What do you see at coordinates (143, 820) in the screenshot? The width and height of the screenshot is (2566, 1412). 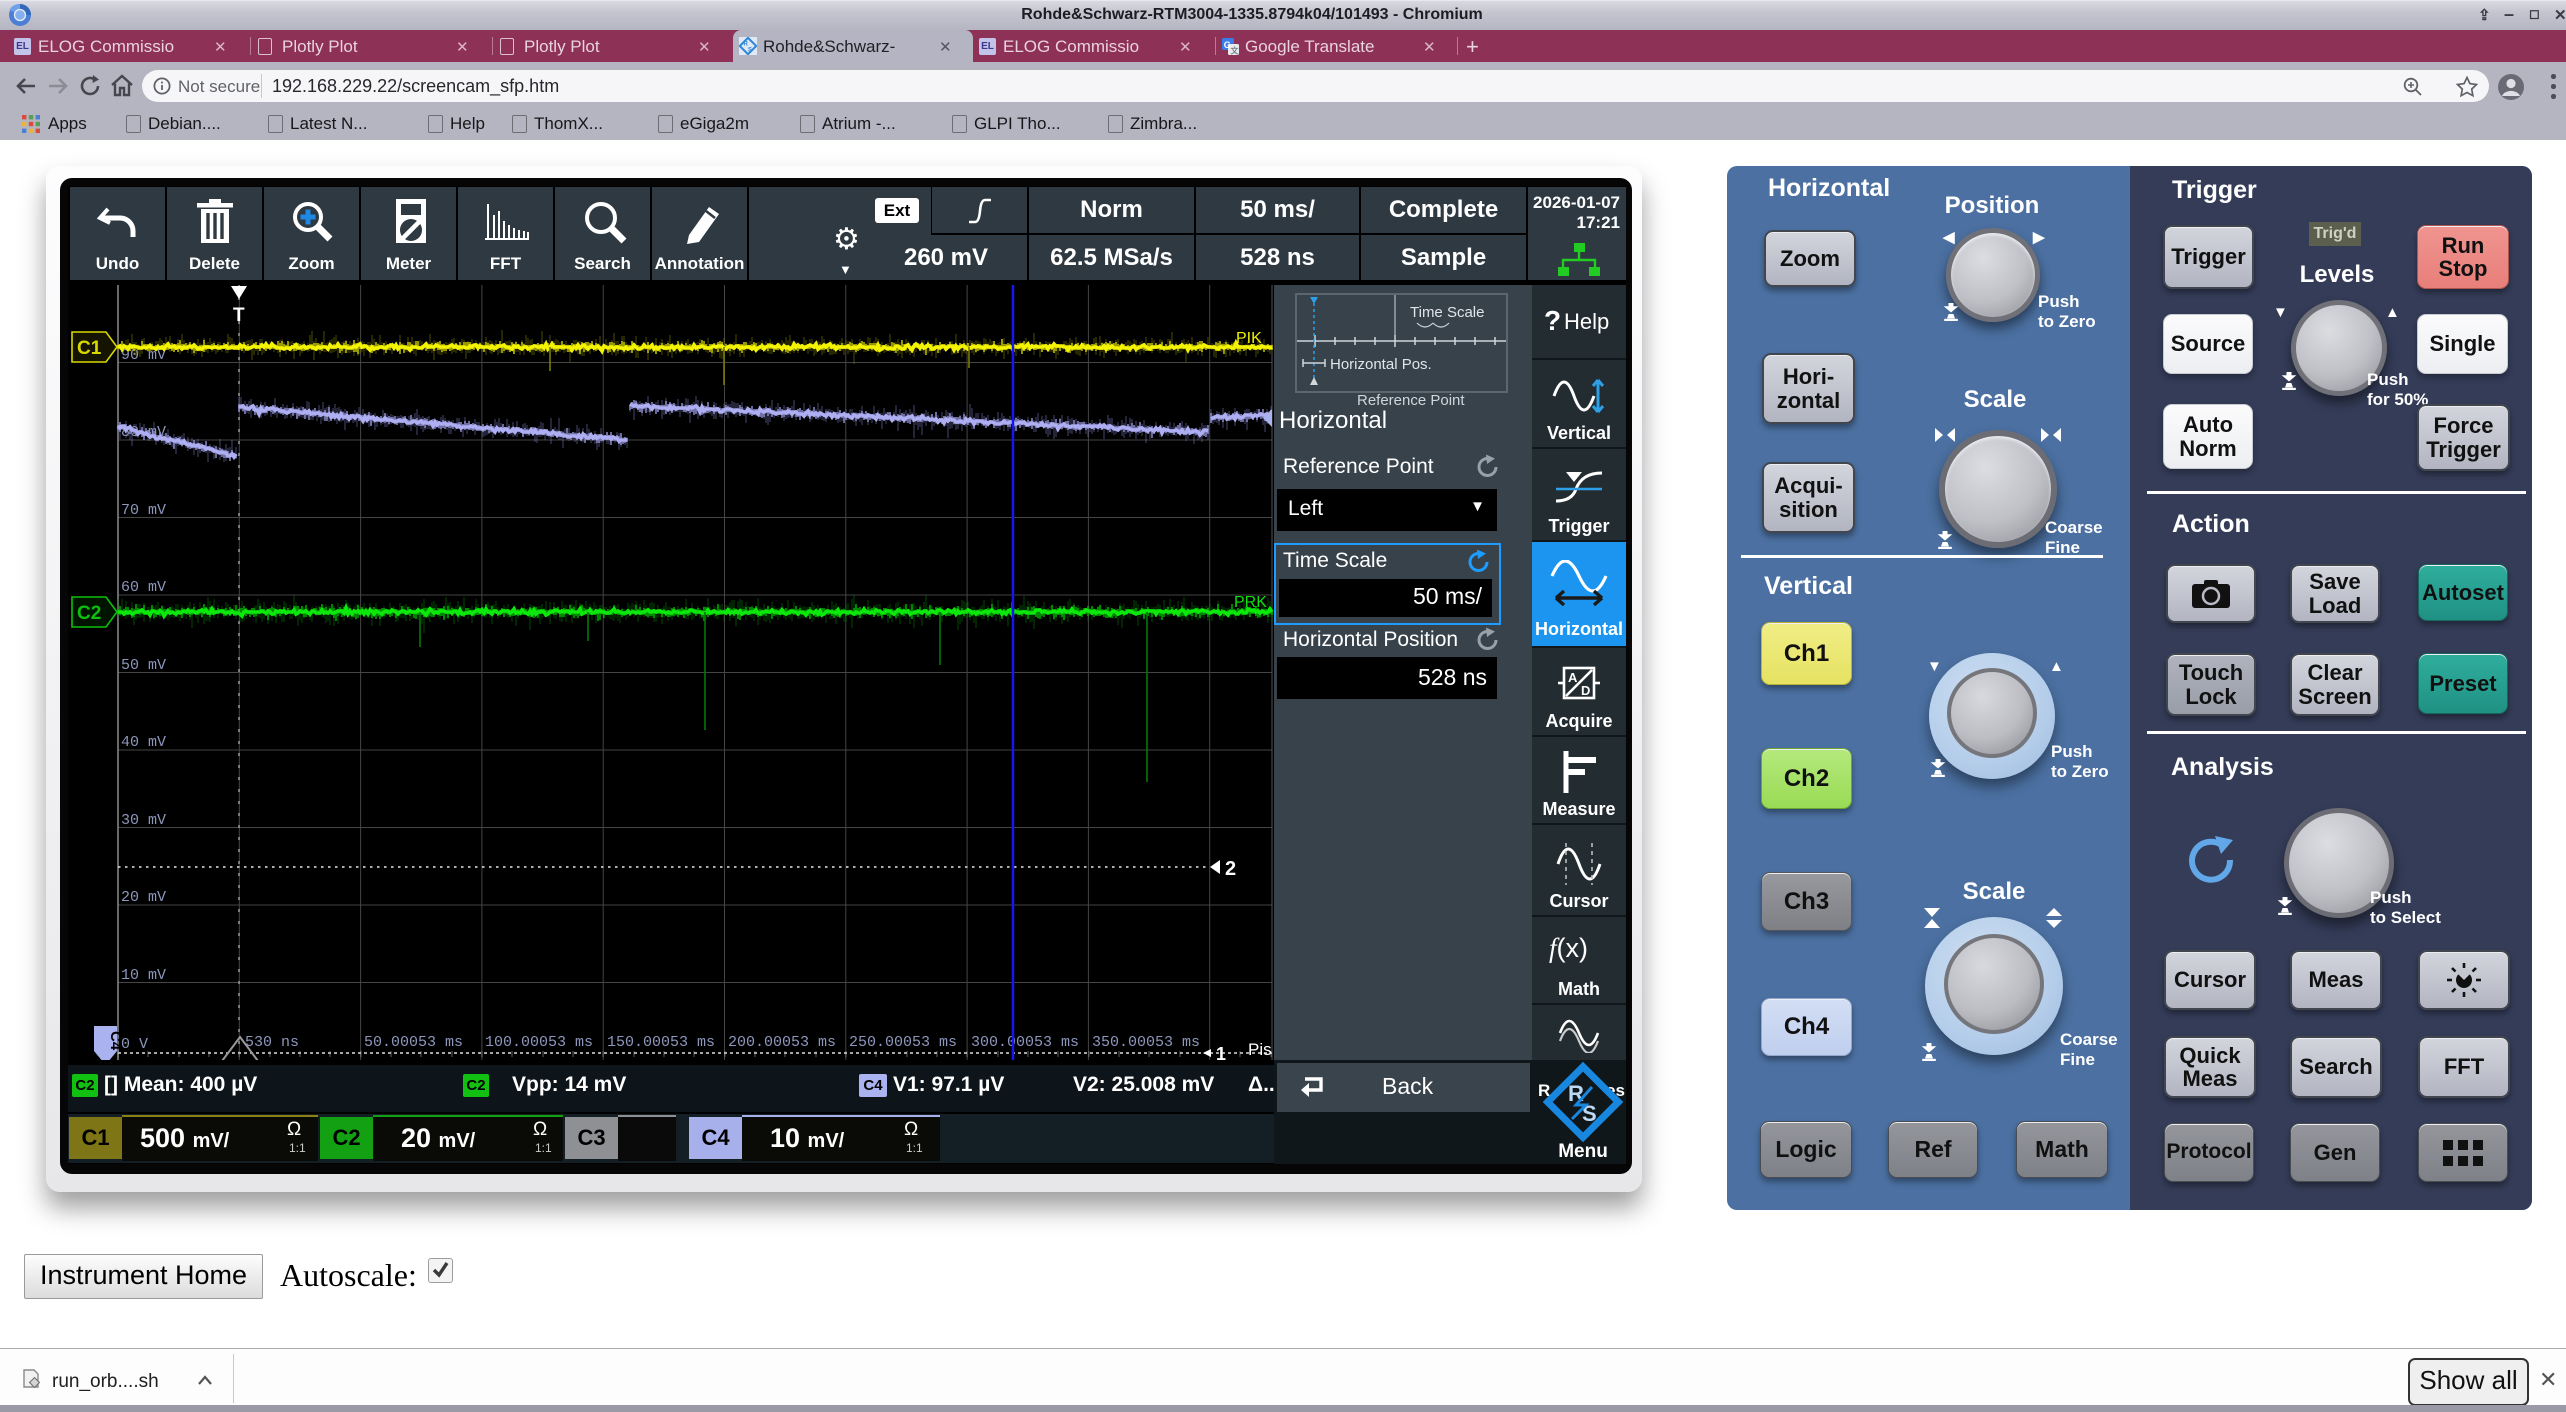 I see `svg-text: 30 mV` at bounding box center [143, 820].